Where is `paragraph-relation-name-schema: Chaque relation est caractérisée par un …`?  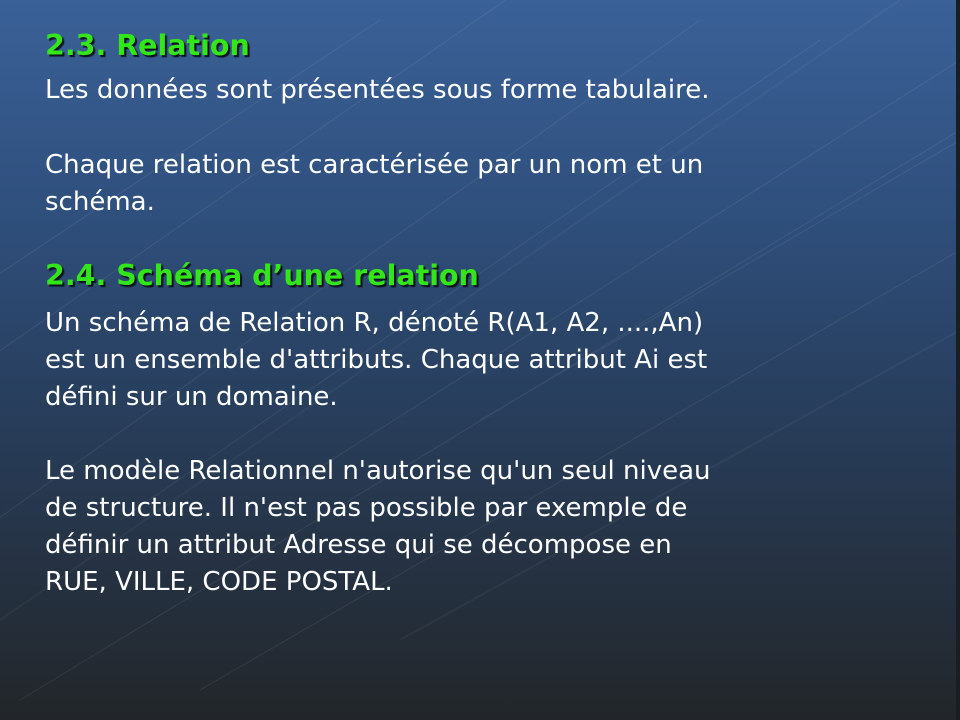
paragraph-relation-name-schema: Chaque relation est caractérisée par un … is located at coordinates (374, 183).